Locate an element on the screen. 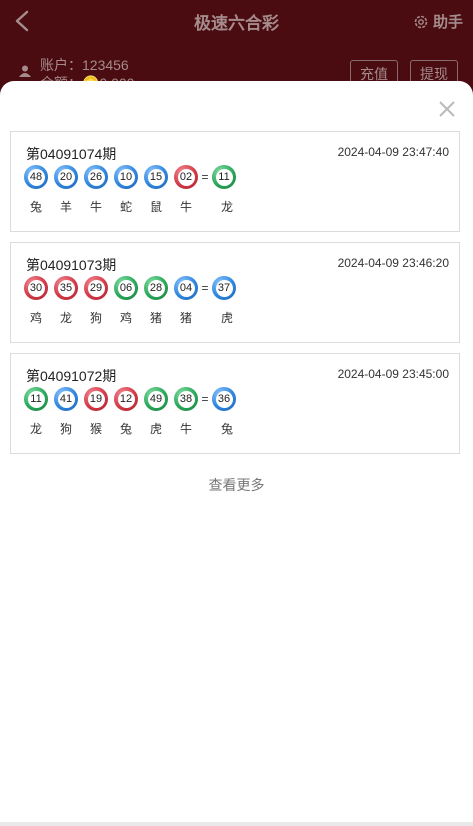 This screenshot has width=473, height=826. lottery-ball: 35 is located at coordinates (66, 288).